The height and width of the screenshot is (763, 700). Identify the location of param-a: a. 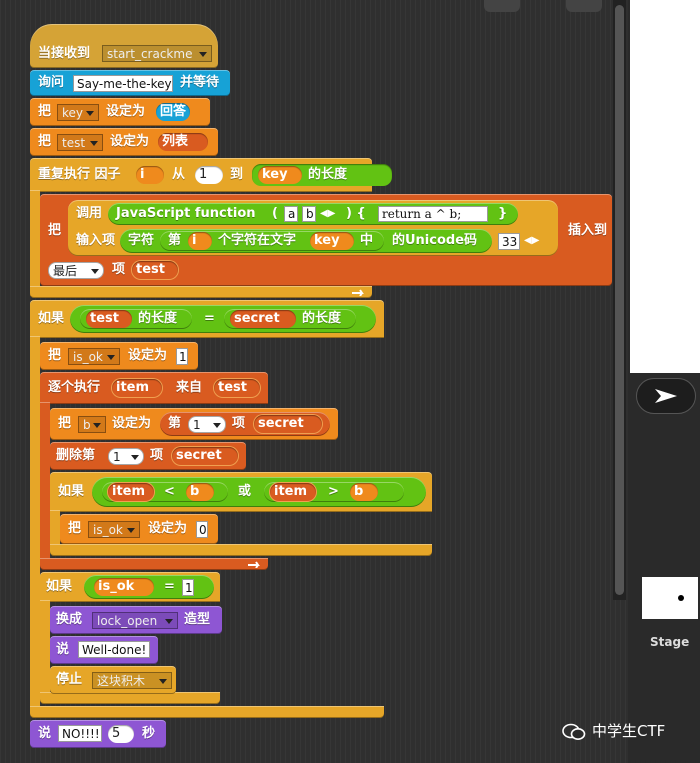
(291, 214).